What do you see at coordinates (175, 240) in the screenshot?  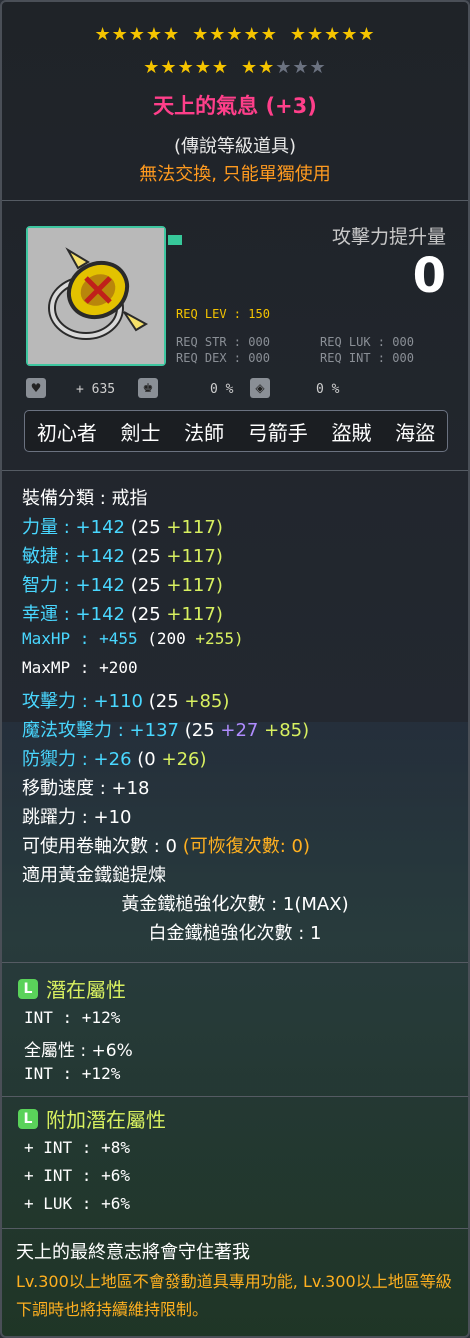 I see `flag-icon` at bounding box center [175, 240].